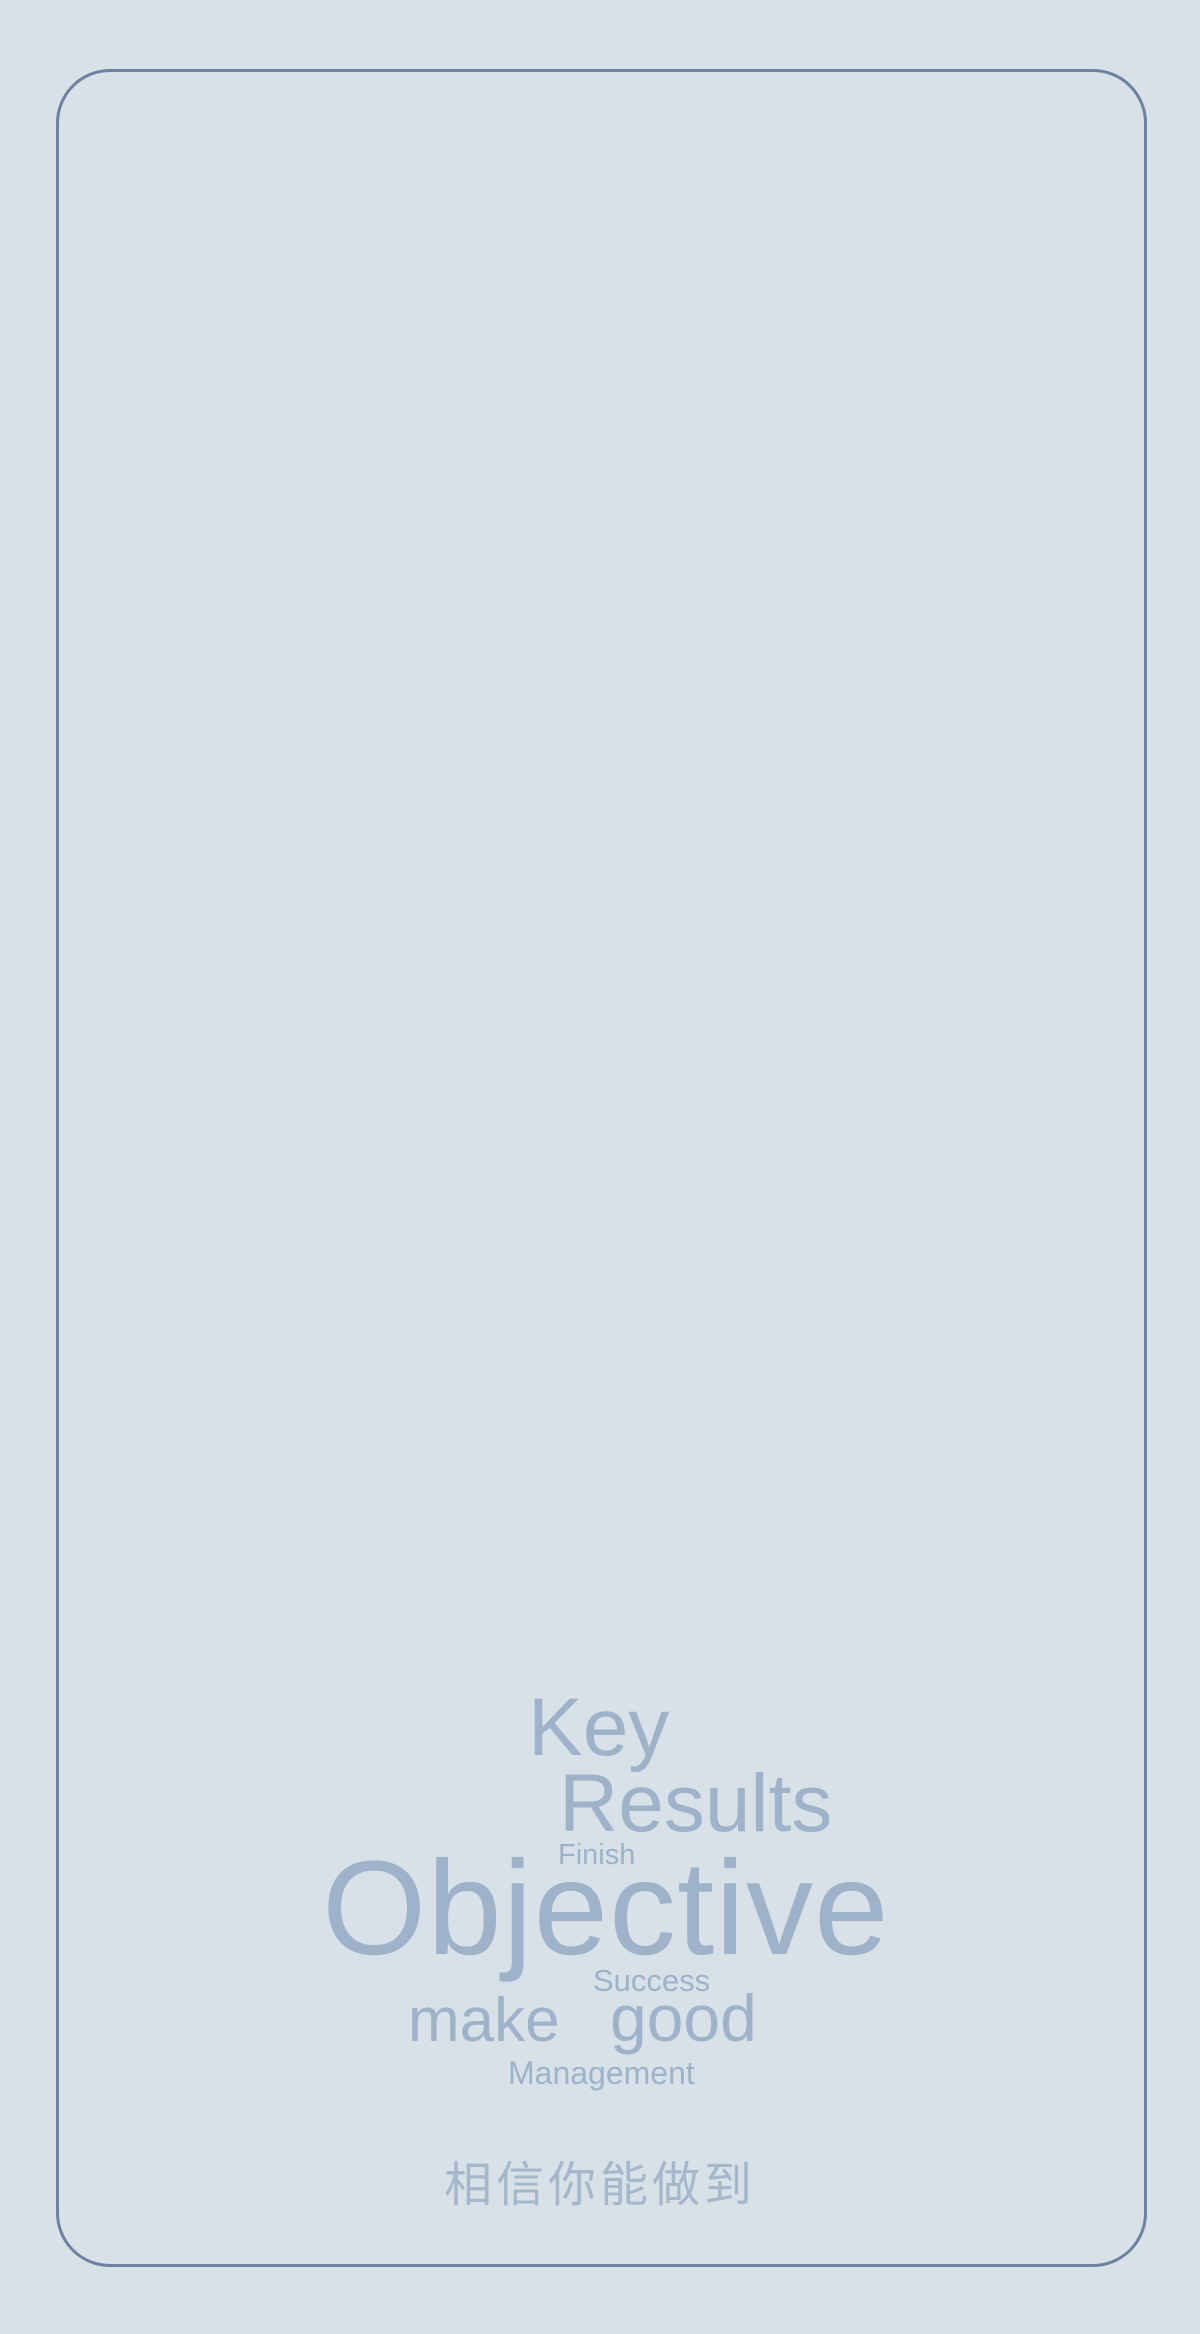 This screenshot has width=1200, height=2334. I want to click on word-management: Management, so click(601, 2073).